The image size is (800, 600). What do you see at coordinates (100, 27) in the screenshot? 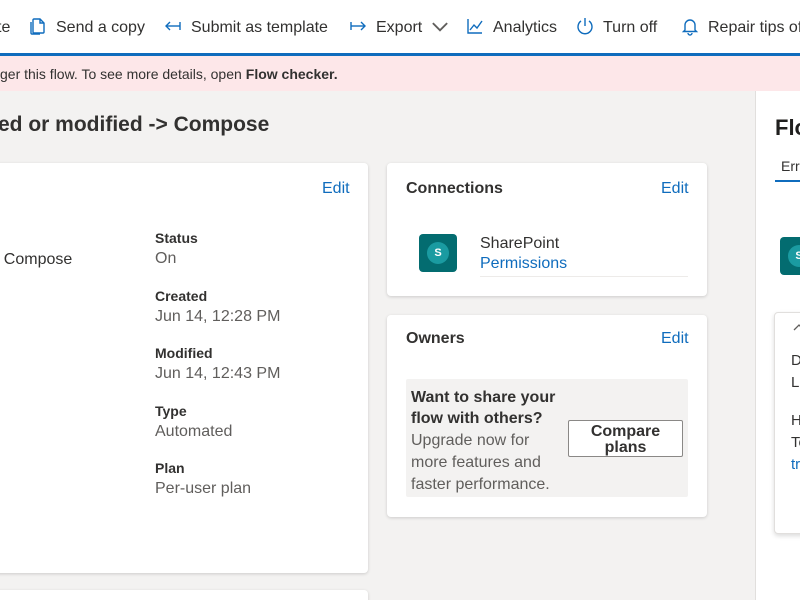
I see `send-copy-label: Send a copy` at bounding box center [100, 27].